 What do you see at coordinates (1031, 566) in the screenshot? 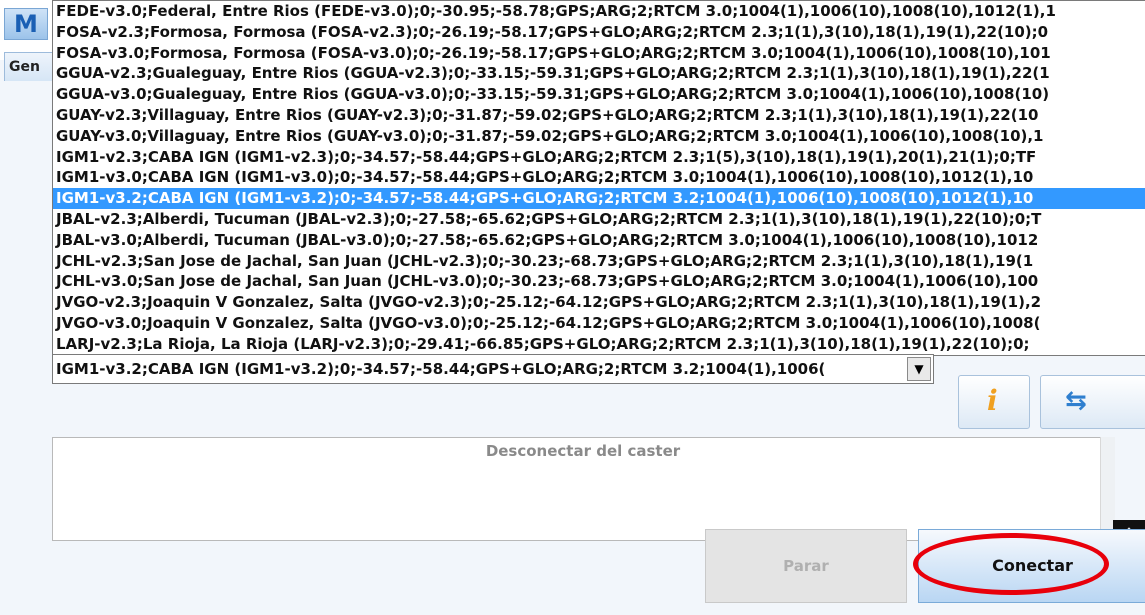
I see `connect-button: Conectar` at bounding box center [1031, 566].